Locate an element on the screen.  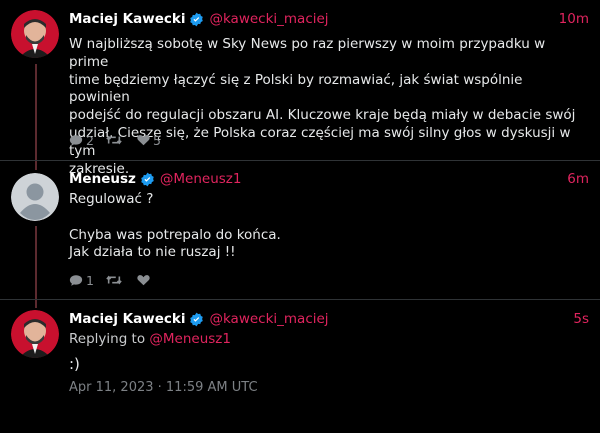
replying-to-link: @Meneusz1 is located at coordinates (190, 339).